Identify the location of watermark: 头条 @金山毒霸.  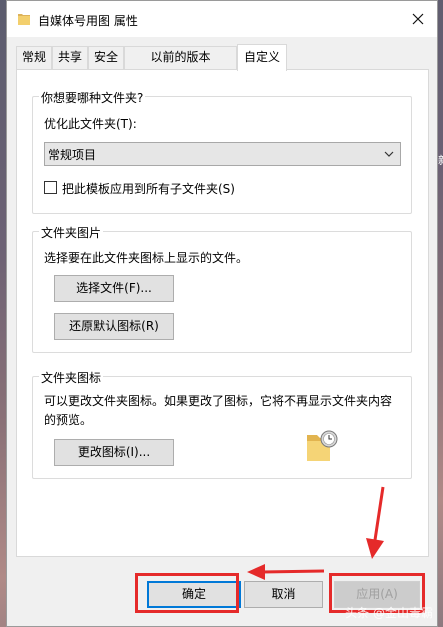
(389, 613).